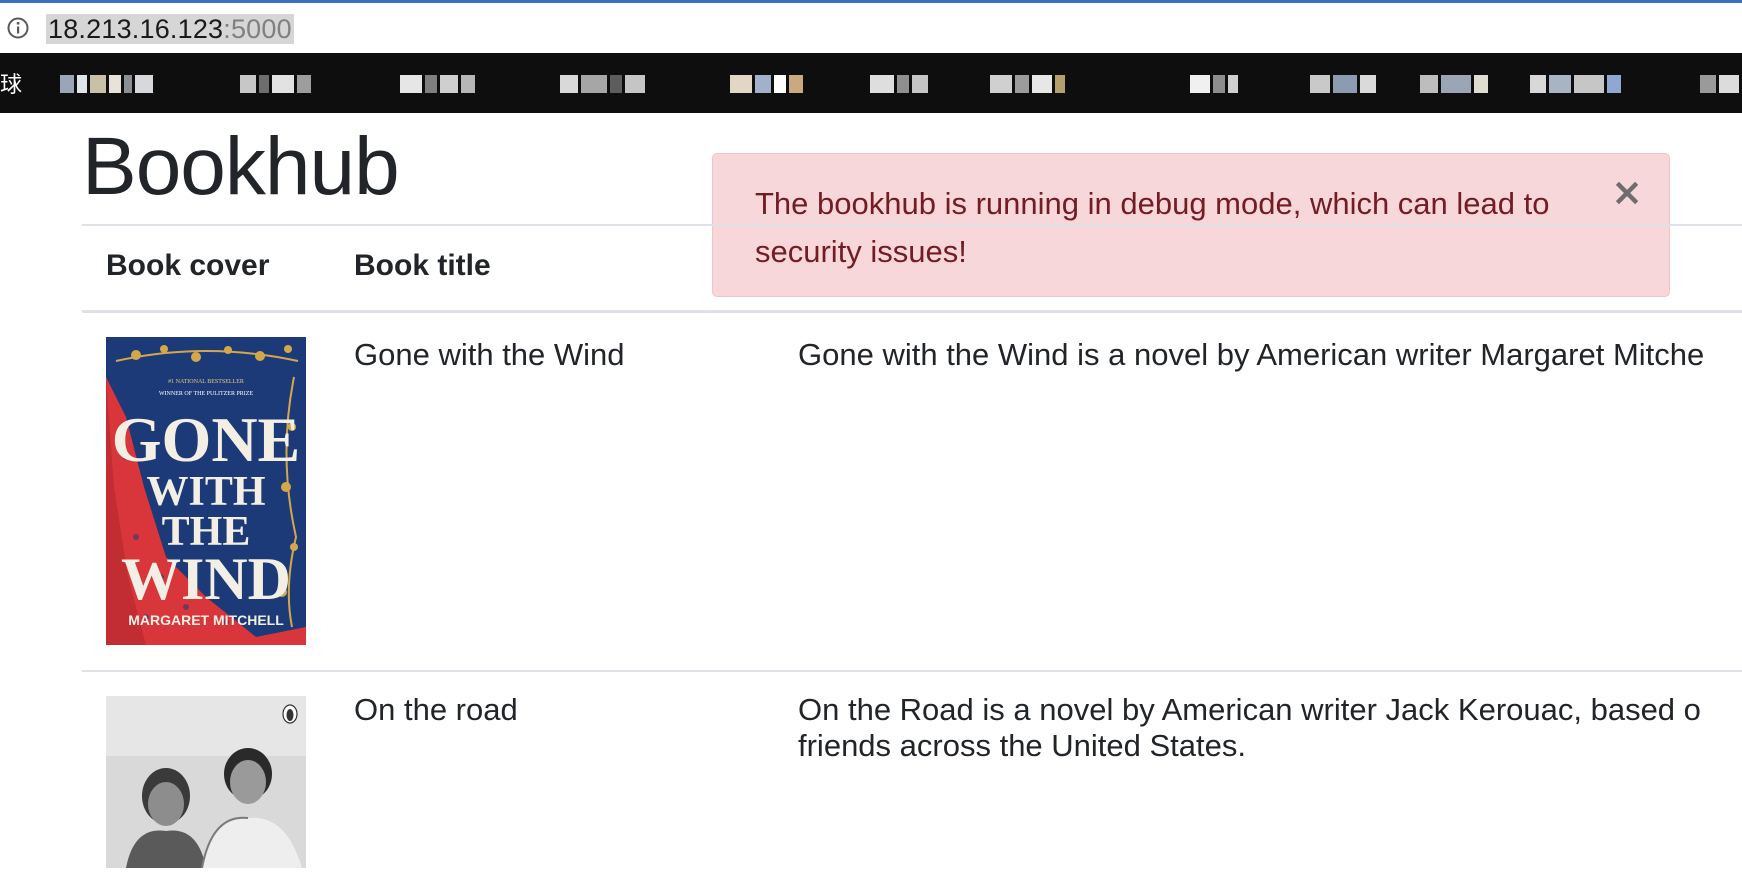  I want to click on cover-badge-text: #1 NATIONAL BESTSELLER, so click(206, 382).